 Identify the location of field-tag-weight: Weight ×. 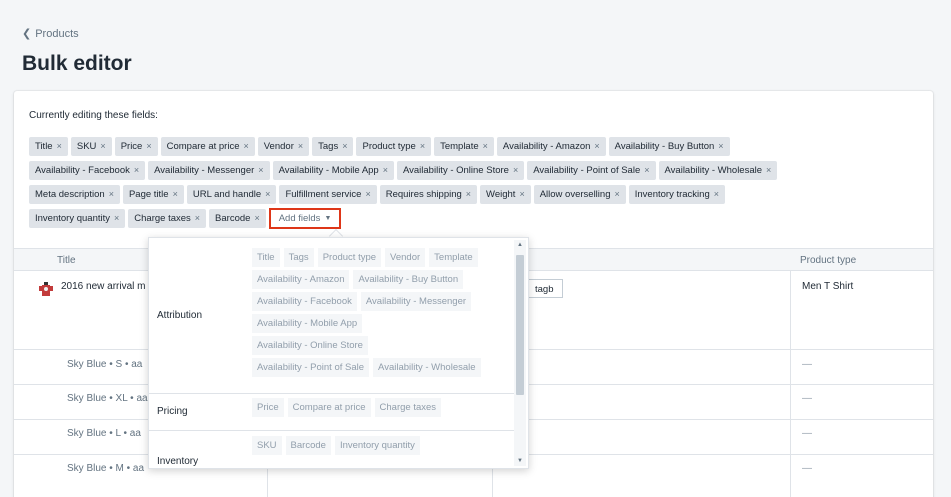
(505, 194).